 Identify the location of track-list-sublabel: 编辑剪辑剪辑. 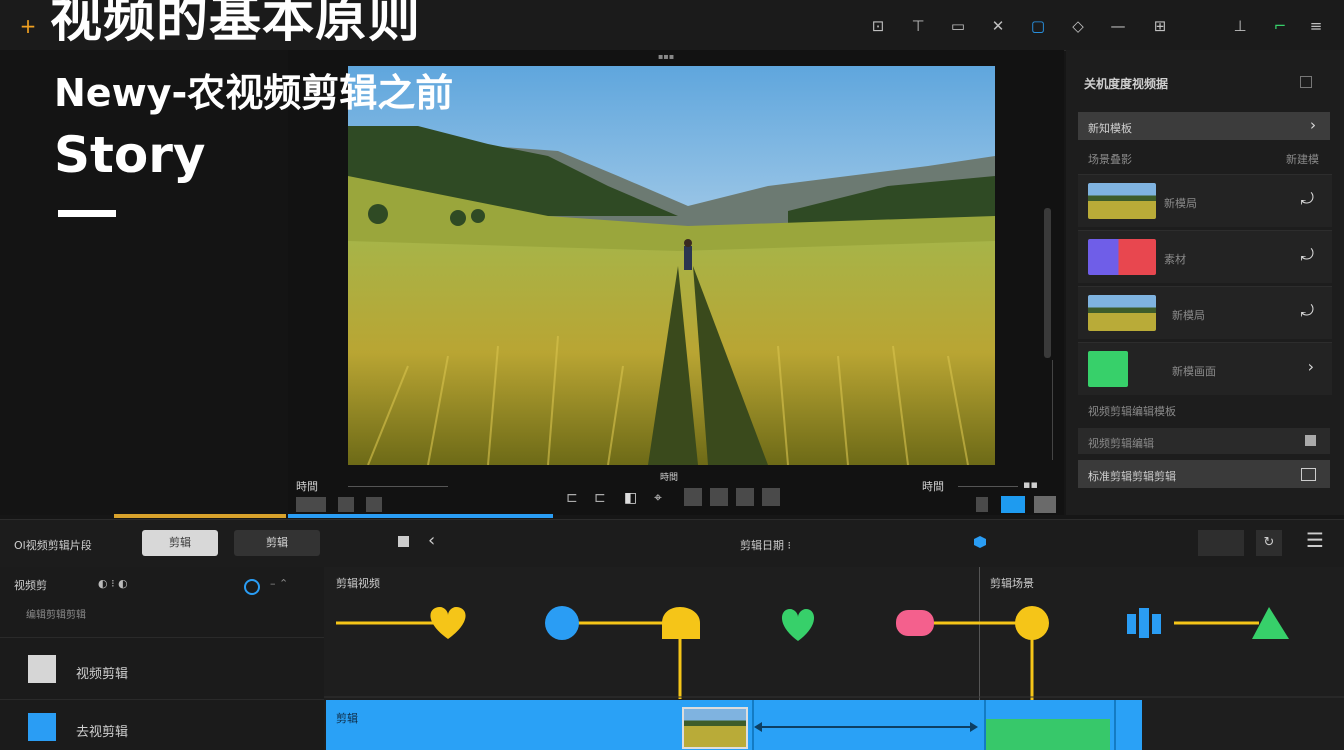
(56, 615).